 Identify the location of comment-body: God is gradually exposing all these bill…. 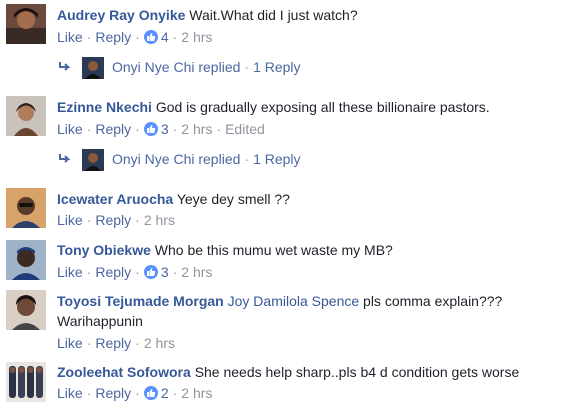
(322, 107).